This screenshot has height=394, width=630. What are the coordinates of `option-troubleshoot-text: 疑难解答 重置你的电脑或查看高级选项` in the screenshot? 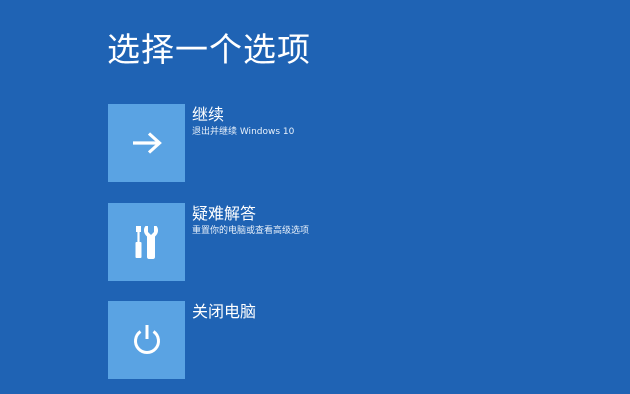 It's located at (310, 220).